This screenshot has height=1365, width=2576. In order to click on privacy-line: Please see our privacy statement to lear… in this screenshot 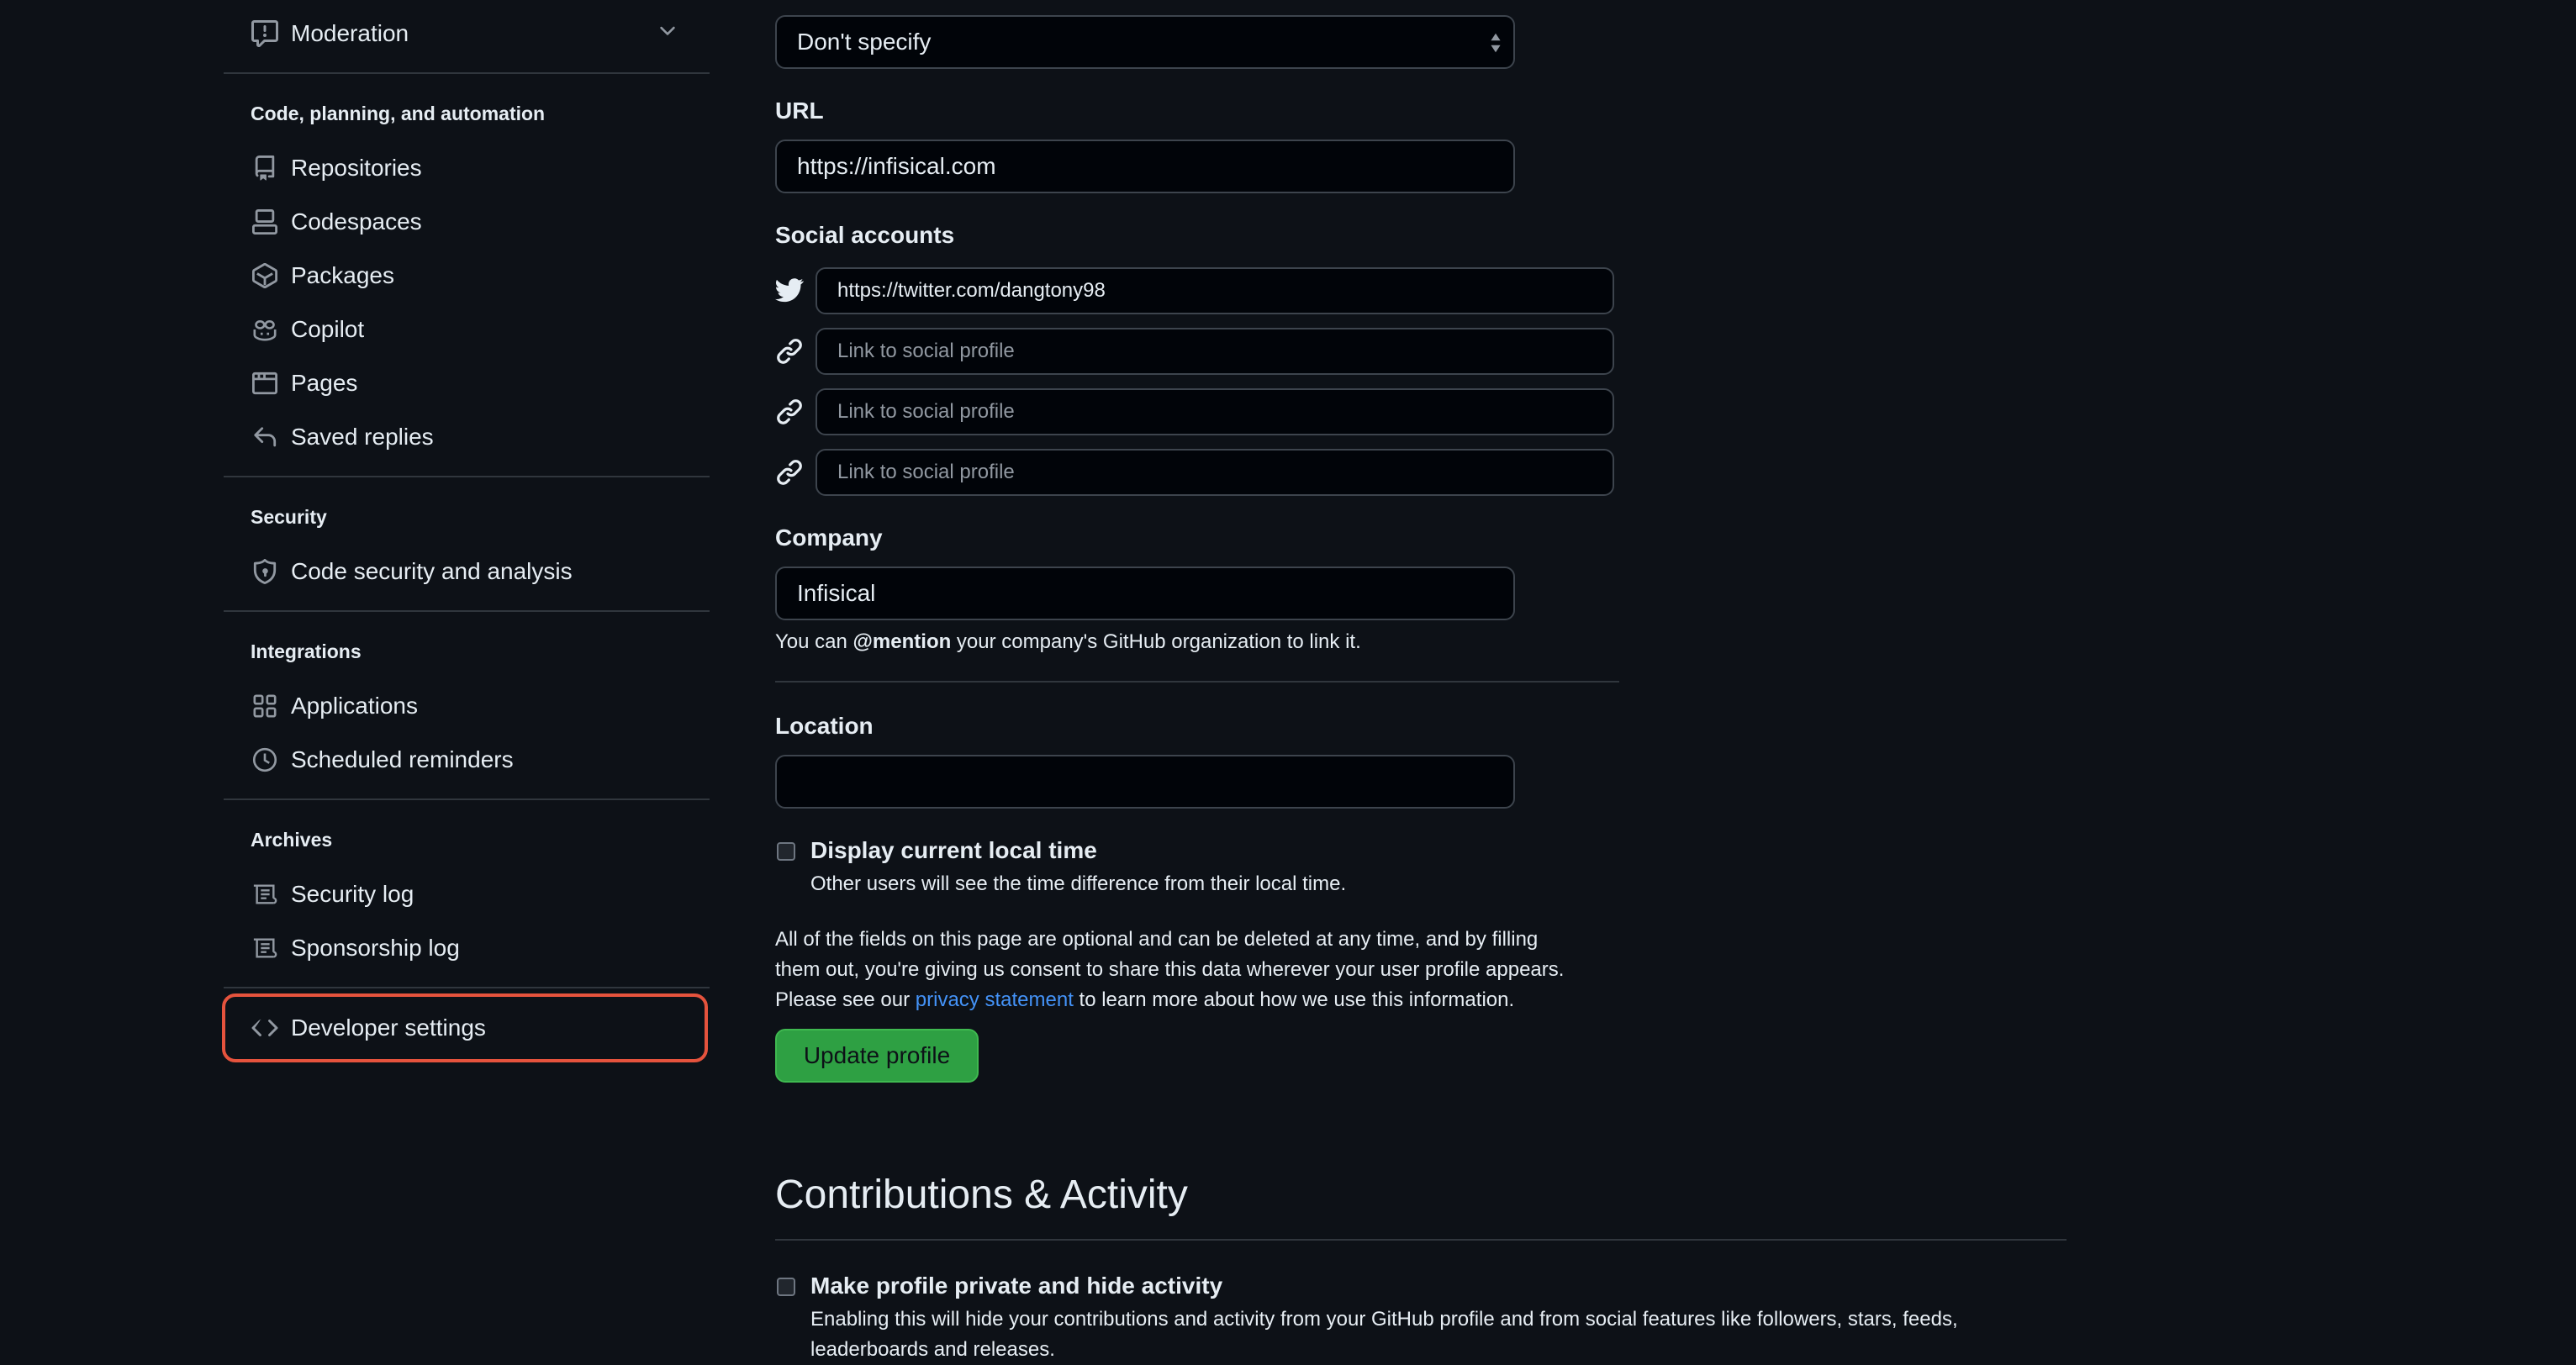, I will do `click(1170, 1000)`.